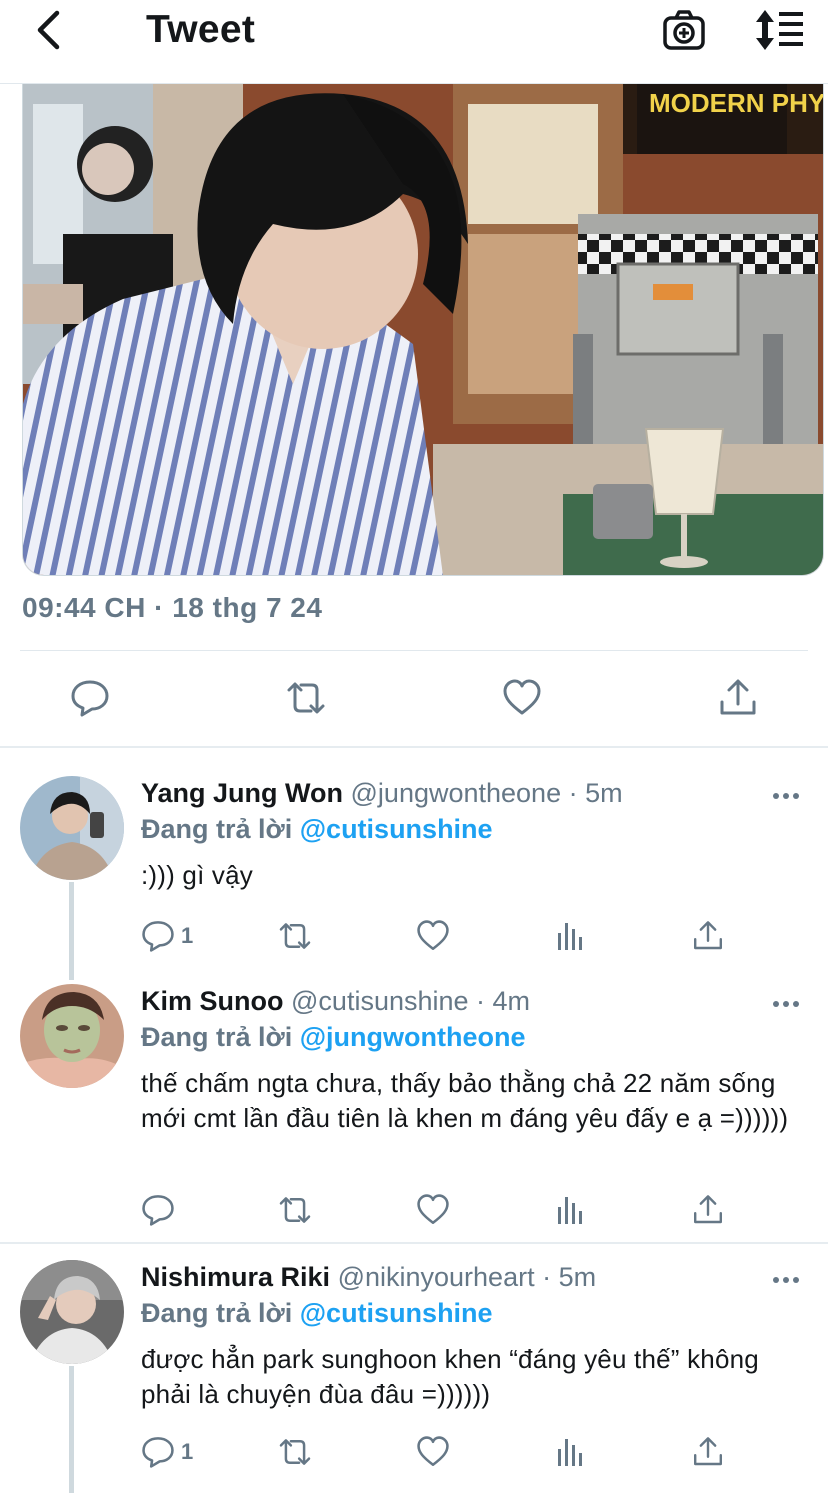 This screenshot has width=828, height=1493. I want to click on reply-author-handle: @cutisunshine, so click(380, 1001).